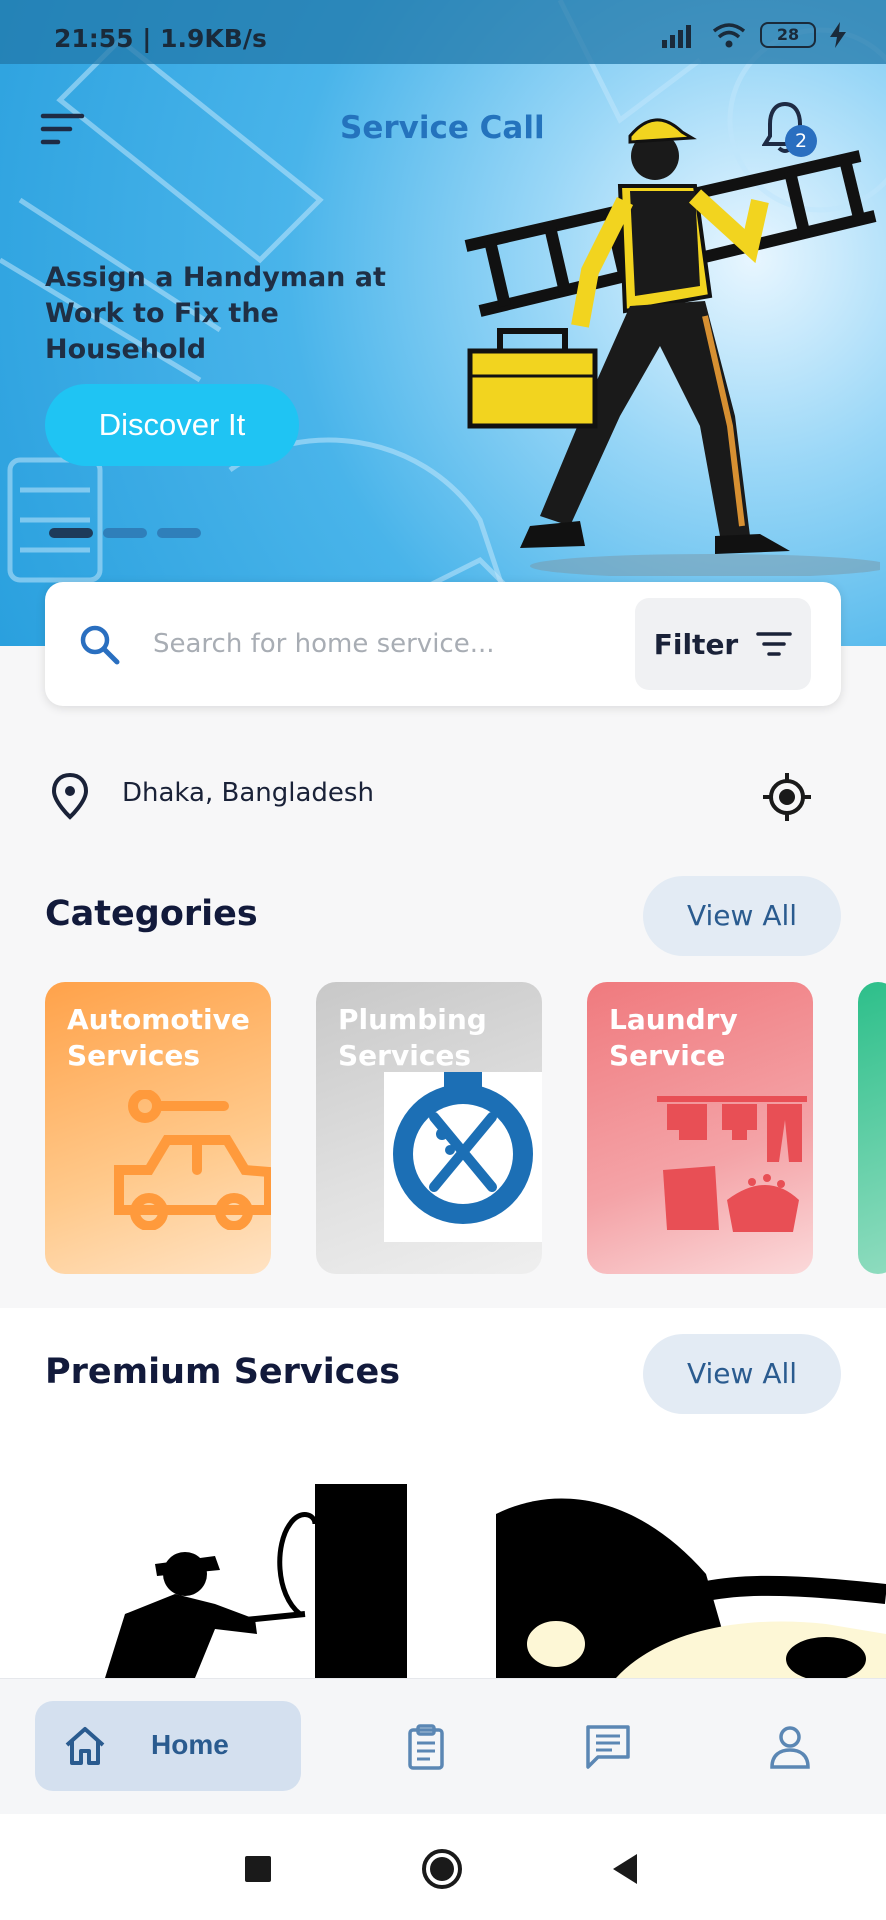 This screenshot has height=1920, width=886. I want to click on status-bar: 21:55 | 1.9KB/s 28, so click(443, 32).